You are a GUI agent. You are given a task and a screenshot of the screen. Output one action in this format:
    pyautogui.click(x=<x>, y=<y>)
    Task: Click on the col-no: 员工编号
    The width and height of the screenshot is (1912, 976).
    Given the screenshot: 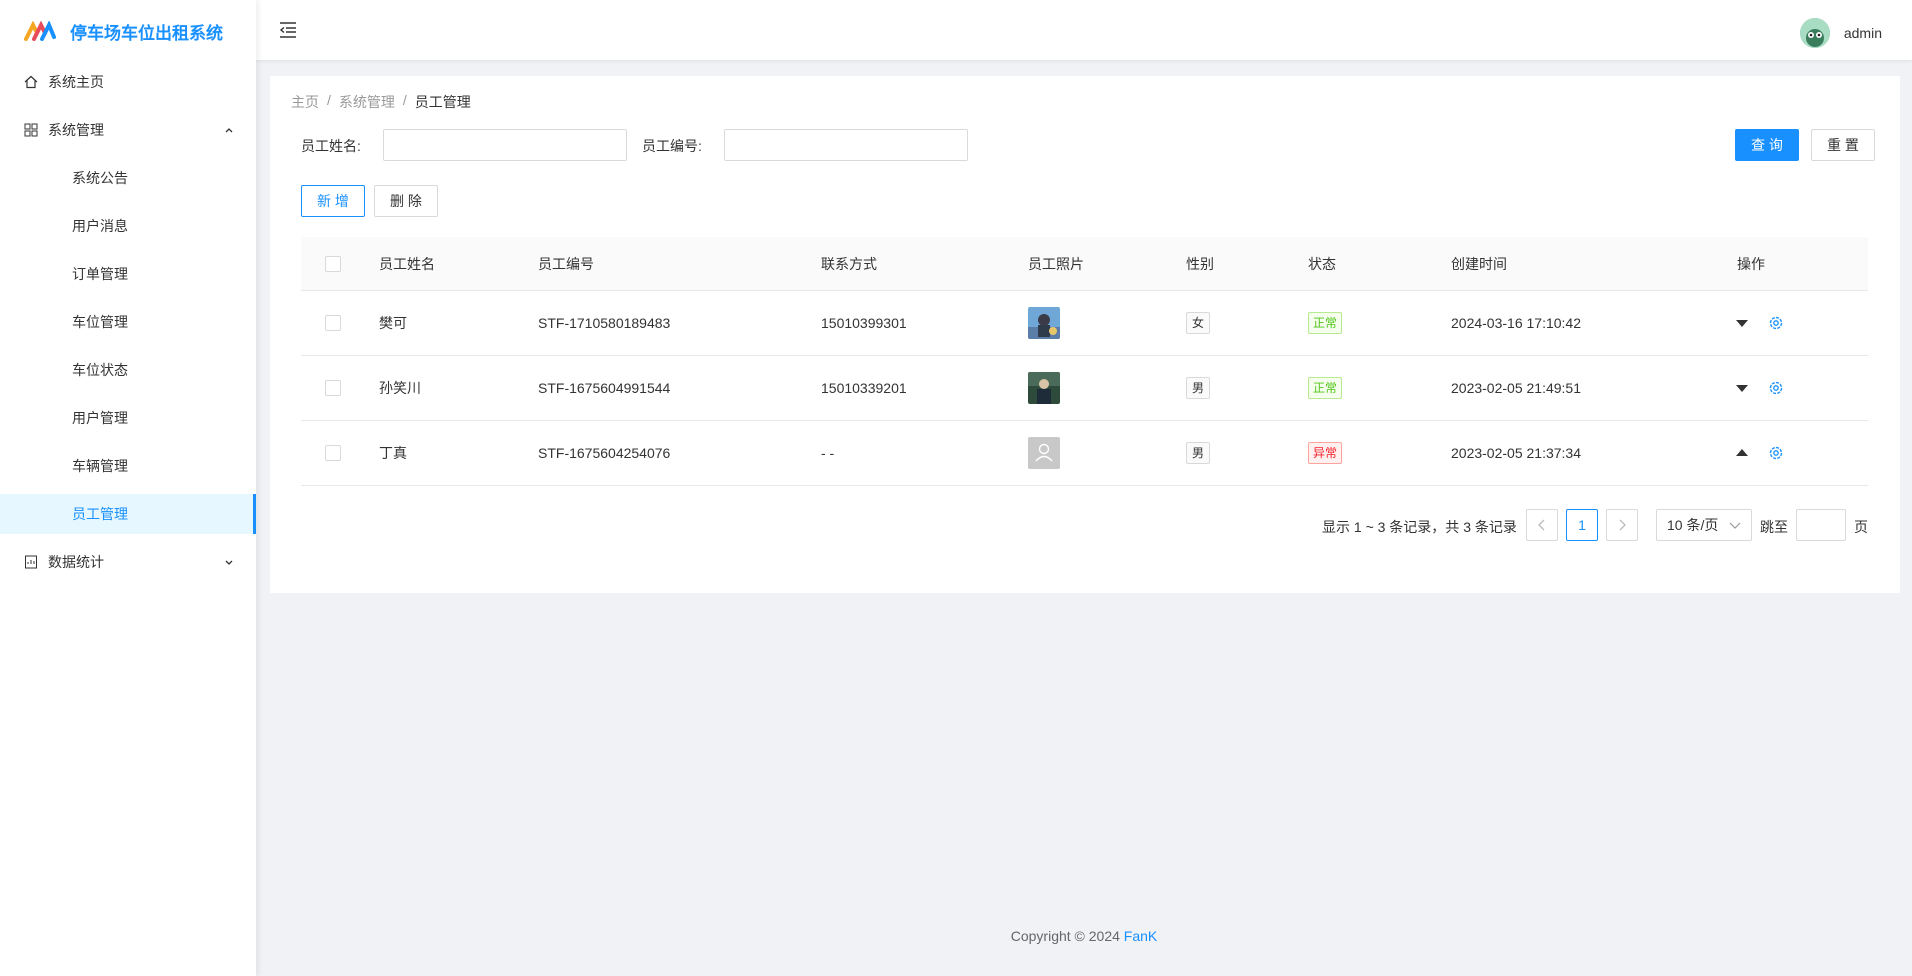 What is the action you would take?
    pyautogui.click(x=566, y=263)
    